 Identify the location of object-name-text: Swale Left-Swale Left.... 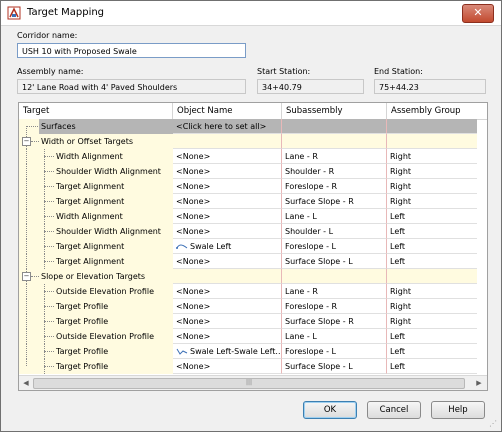
(236, 351).